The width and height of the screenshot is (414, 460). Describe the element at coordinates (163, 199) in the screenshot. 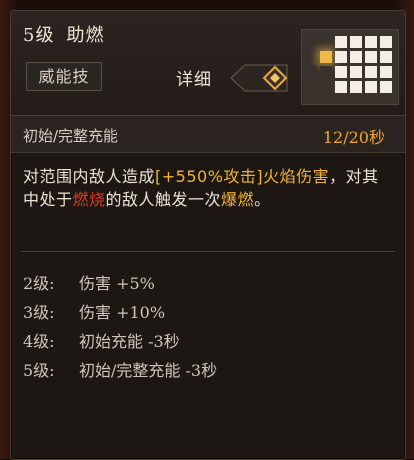

I see `desc-text-3: 的敌人触发一次` at that location.